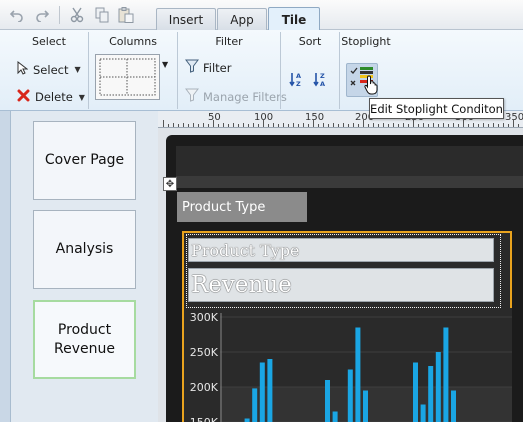 Image resolution: width=523 pixels, height=422 pixels. Describe the element at coordinates (102, 15) in the screenshot. I see `copy-icon` at that location.